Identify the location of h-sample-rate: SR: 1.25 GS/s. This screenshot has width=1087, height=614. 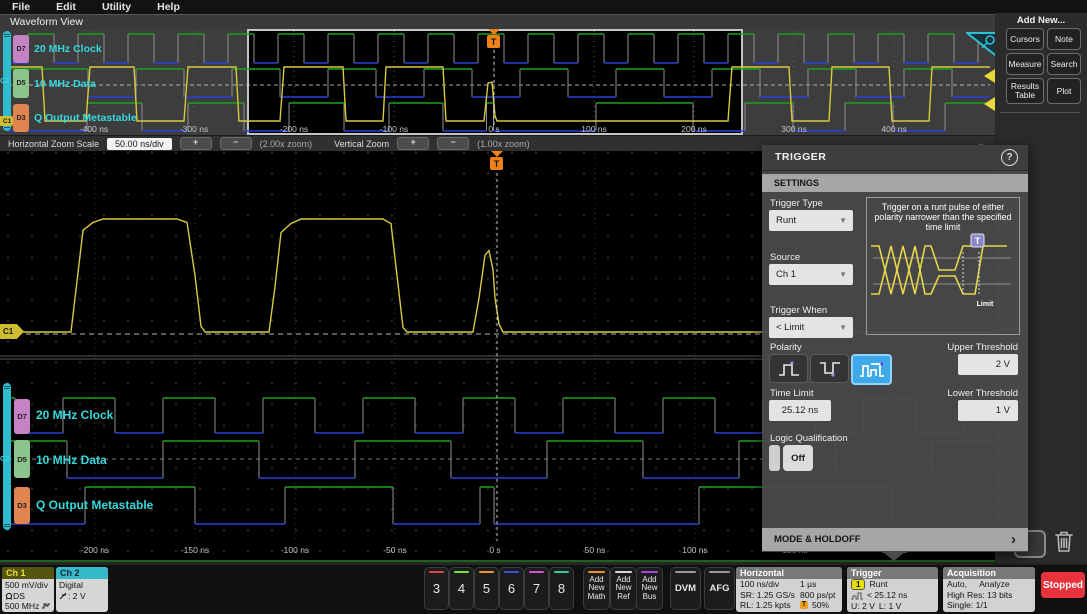
(767, 594).